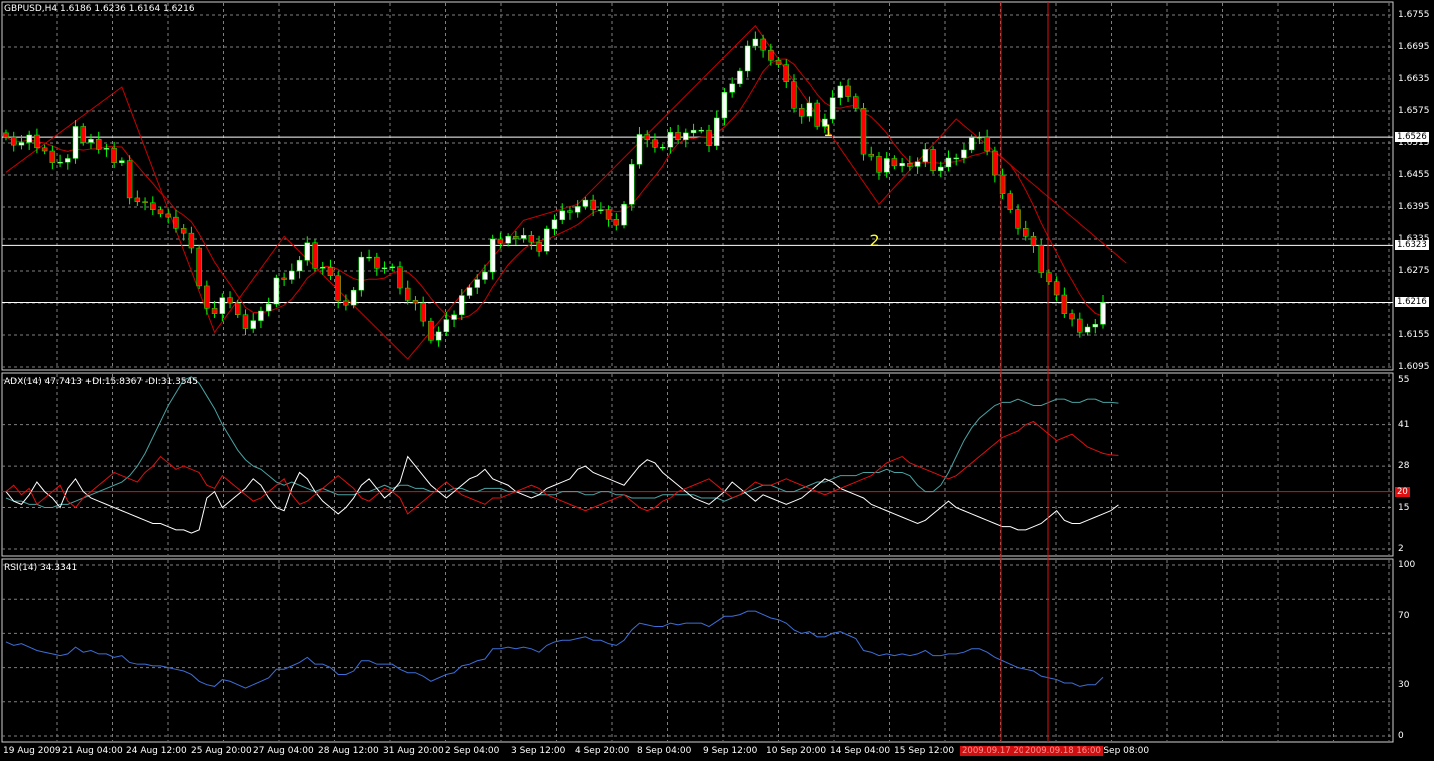 The width and height of the screenshot is (1434, 761). I want to click on price-tick-label: 1.6755, so click(1414, 15).